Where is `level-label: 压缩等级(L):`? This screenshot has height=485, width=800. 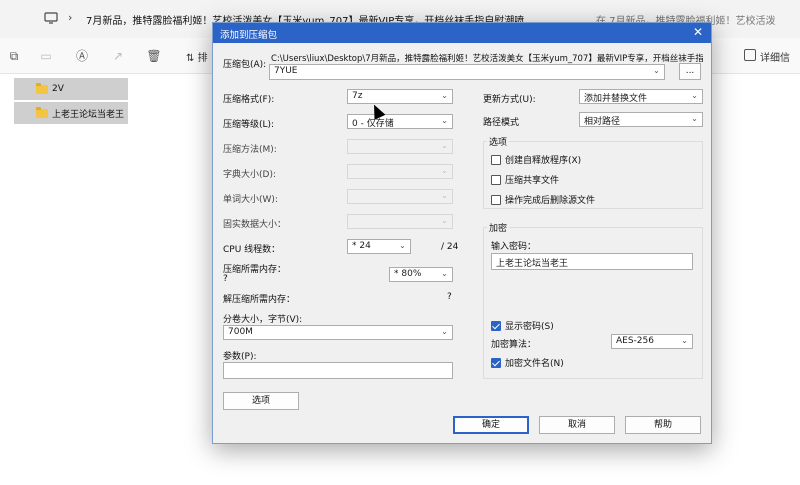 level-label: 压缩等级(L): is located at coordinates (249, 125).